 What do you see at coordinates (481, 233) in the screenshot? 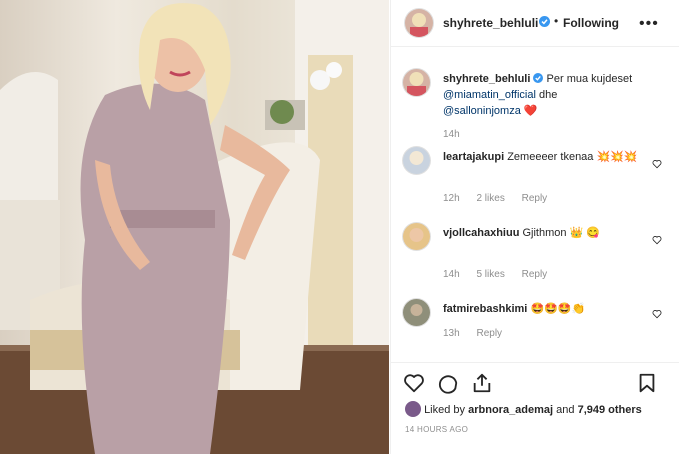
I see `comment-username: vjollcahaxhiuu` at bounding box center [481, 233].